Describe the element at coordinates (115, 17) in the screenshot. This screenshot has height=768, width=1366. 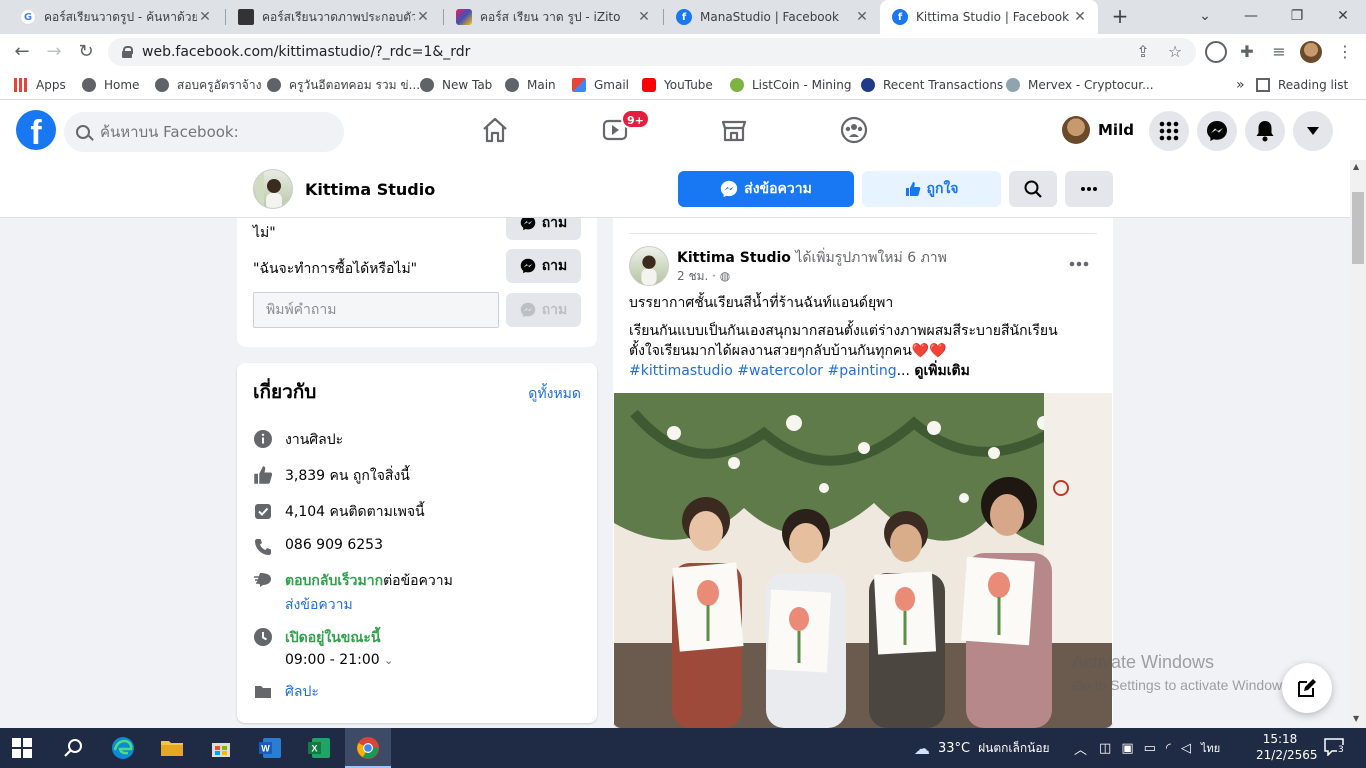
I see `browser-tab-google-search: G คอร์สเรียนวาดรูป - ค้นหาด้วย Google ✕` at that location.